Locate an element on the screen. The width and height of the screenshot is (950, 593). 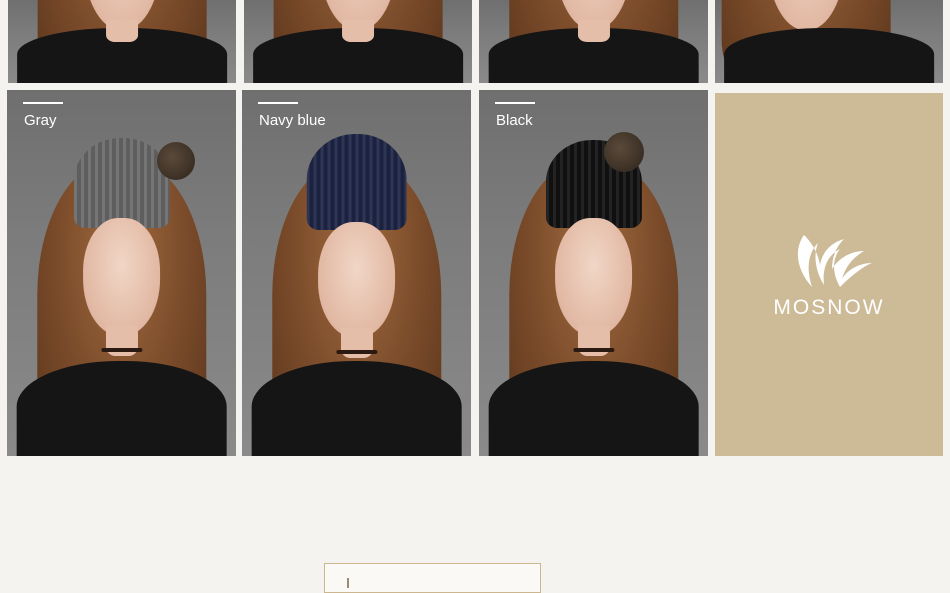
wing-leaf-logo-icon is located at coordinates (834, 261).